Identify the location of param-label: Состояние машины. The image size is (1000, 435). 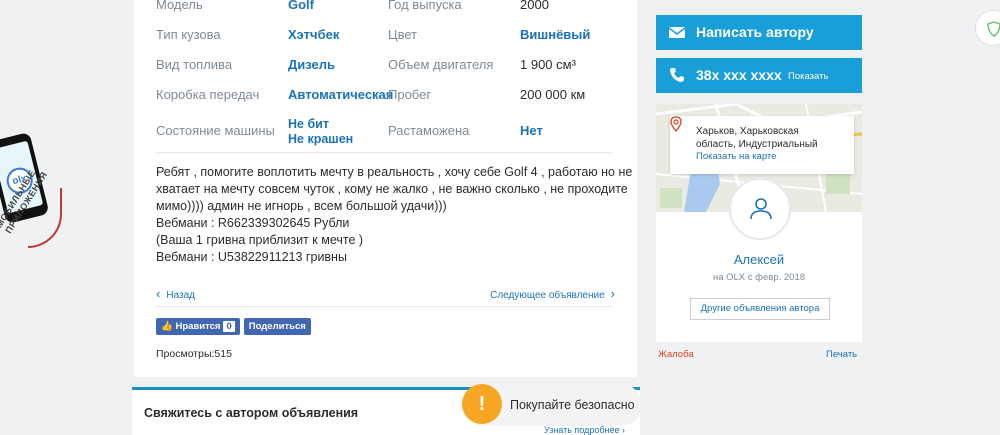
(215, 130).